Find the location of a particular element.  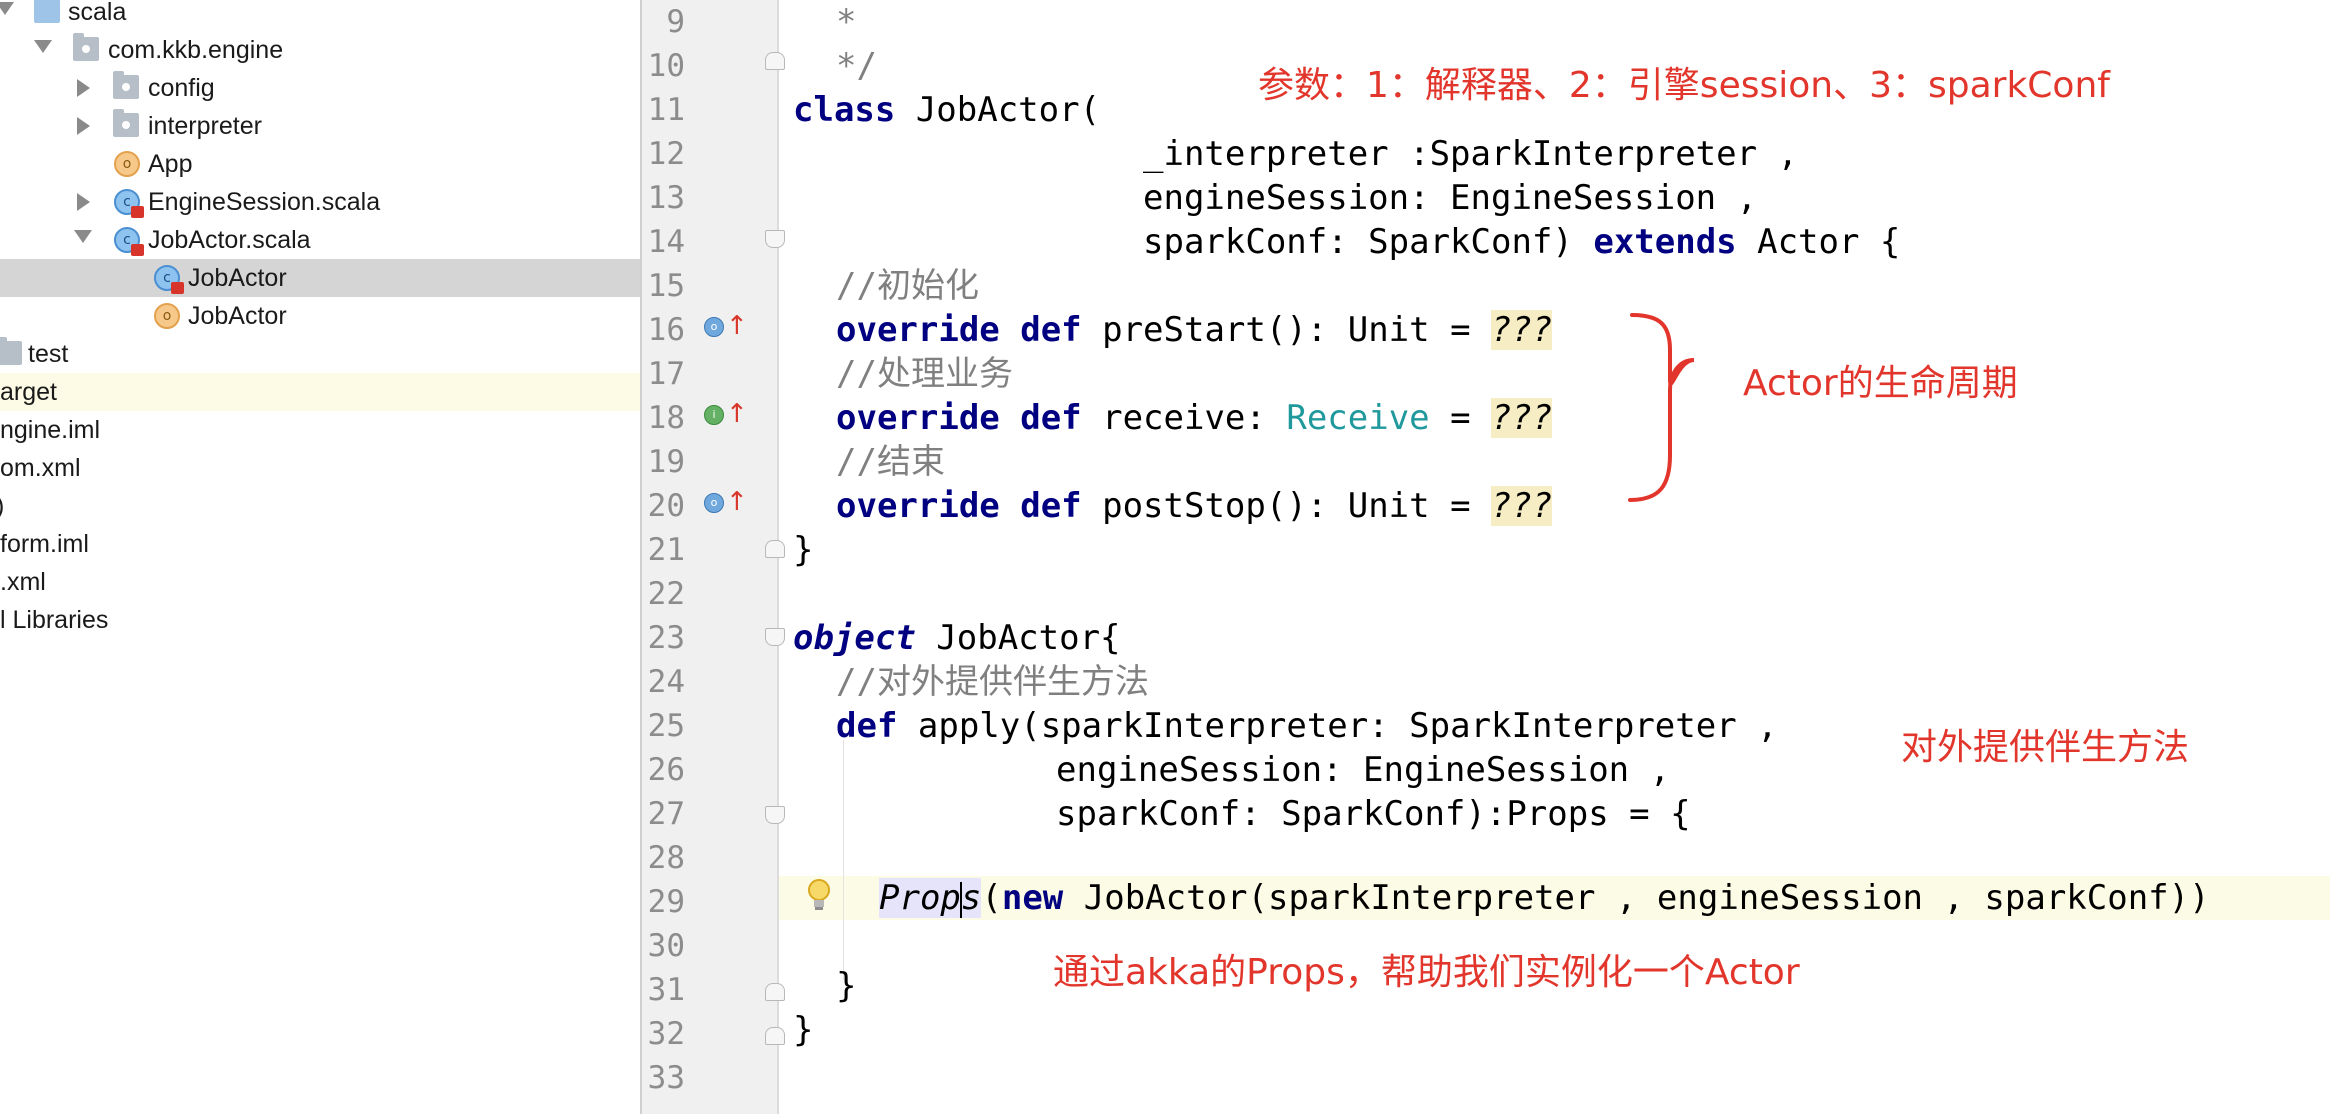

tree-item-partial: ) is located at coordinates (320, 506).